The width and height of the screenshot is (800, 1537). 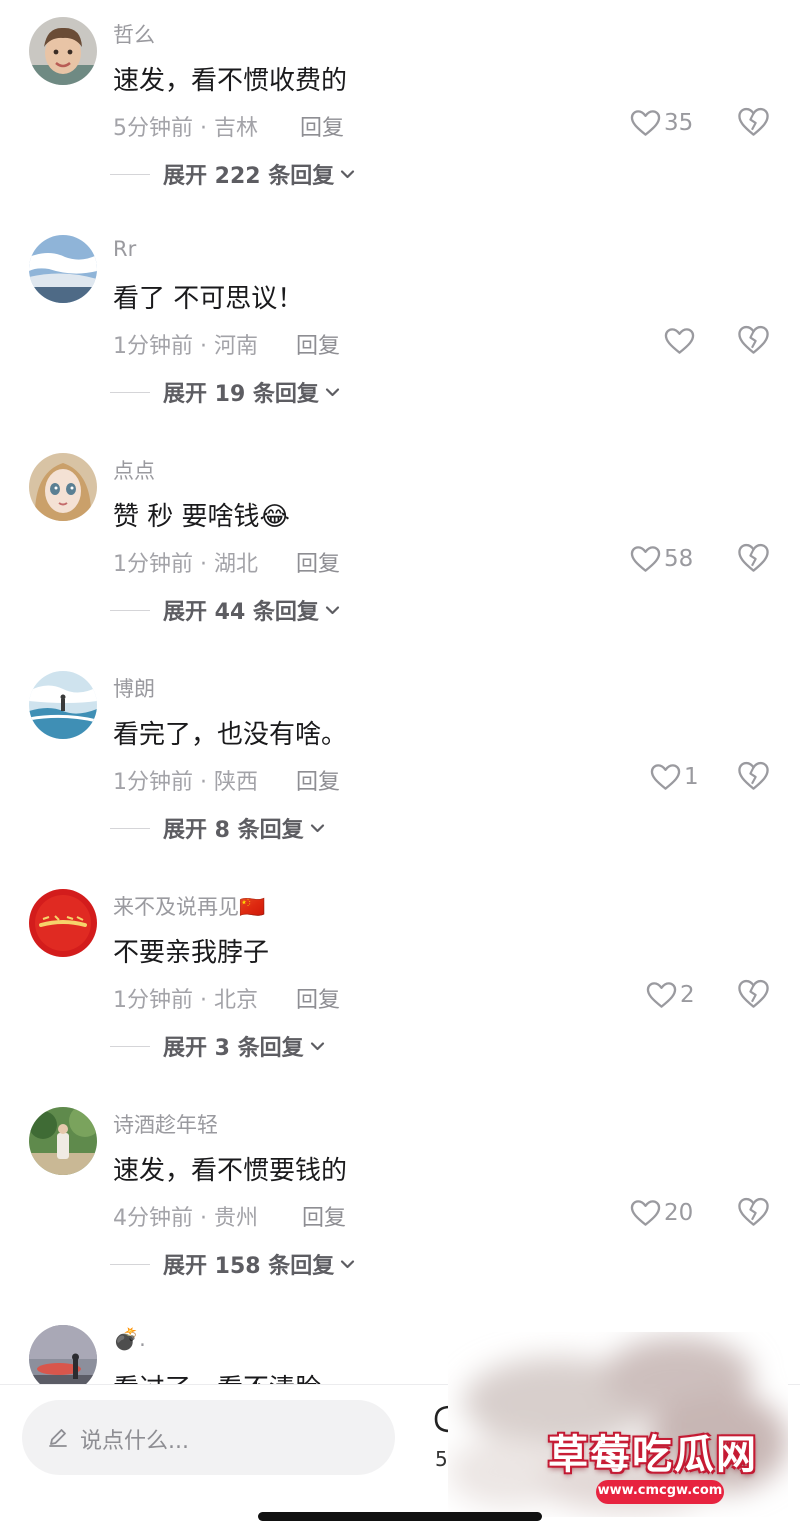 I want to click on expand-replies: 展开 19 条回复, so click(x=225, y=392).